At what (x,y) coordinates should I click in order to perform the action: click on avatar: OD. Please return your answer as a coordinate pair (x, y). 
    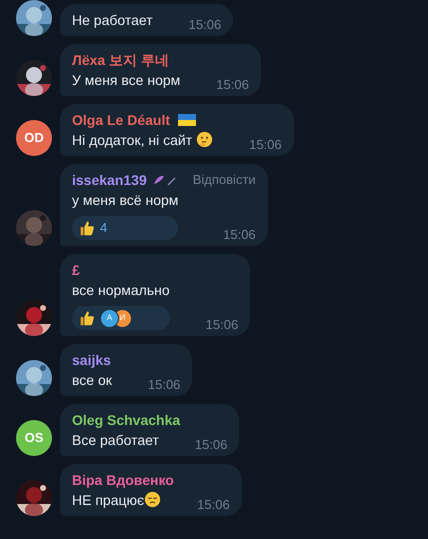
    Looking at the image, I should click on (34, 138).